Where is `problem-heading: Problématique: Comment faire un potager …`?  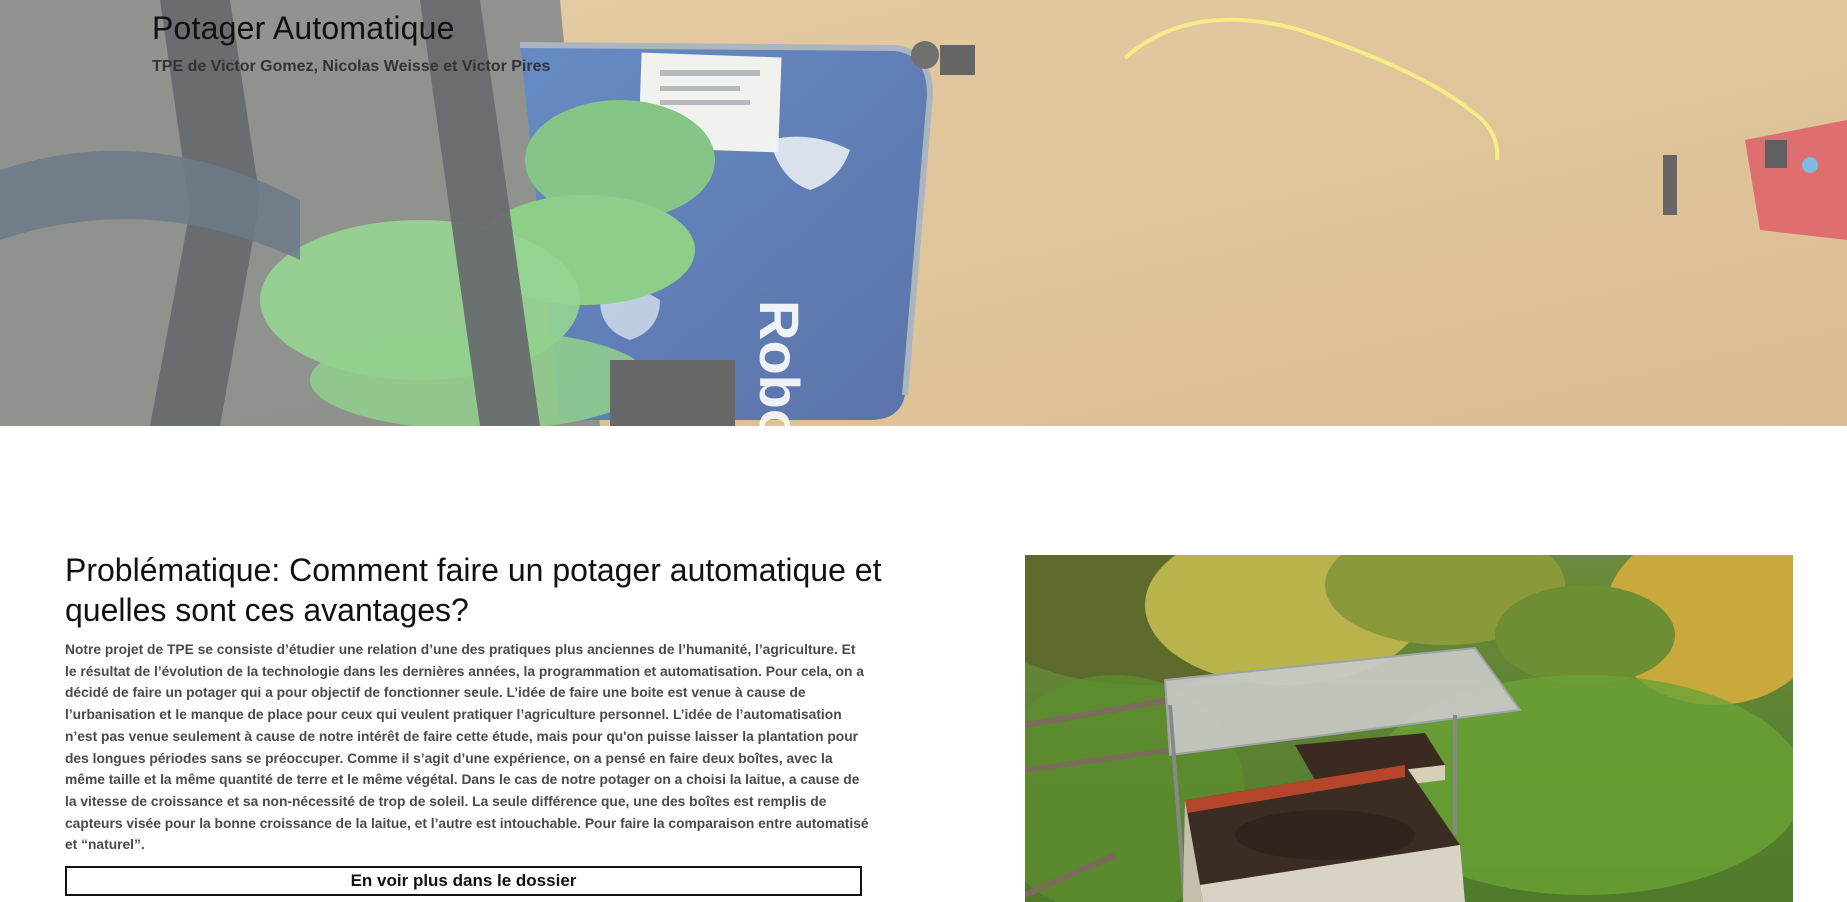
problem-heading: Problématique: Comment faire un potager … is located at coordinates (473, 590).